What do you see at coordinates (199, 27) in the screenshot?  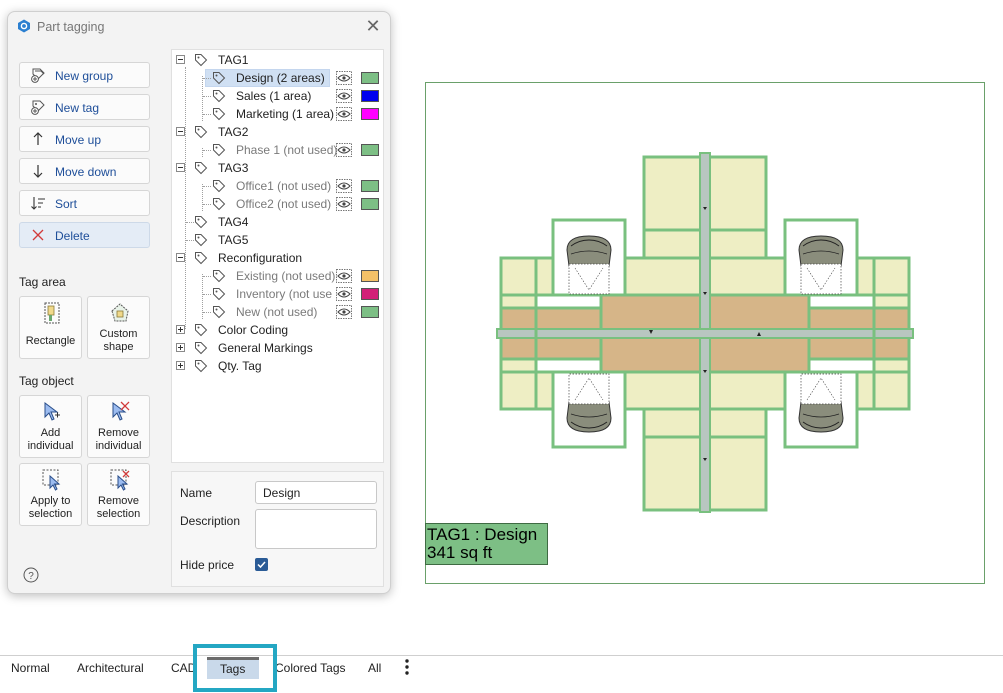 I see `dialog-titlebar: Part tagging ✕` at bounding box center [199, 27].